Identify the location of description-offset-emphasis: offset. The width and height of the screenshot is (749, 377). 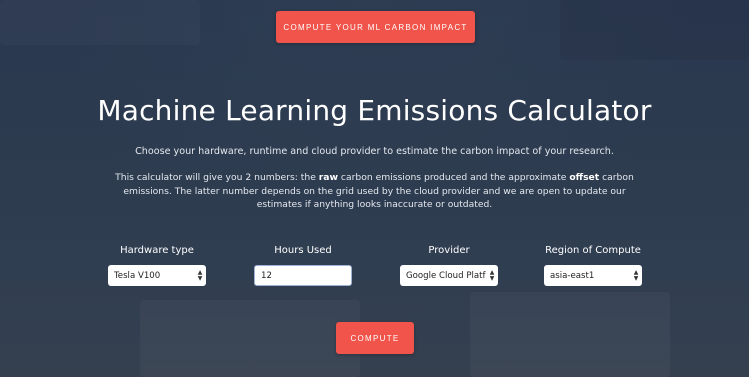
(584, 177).